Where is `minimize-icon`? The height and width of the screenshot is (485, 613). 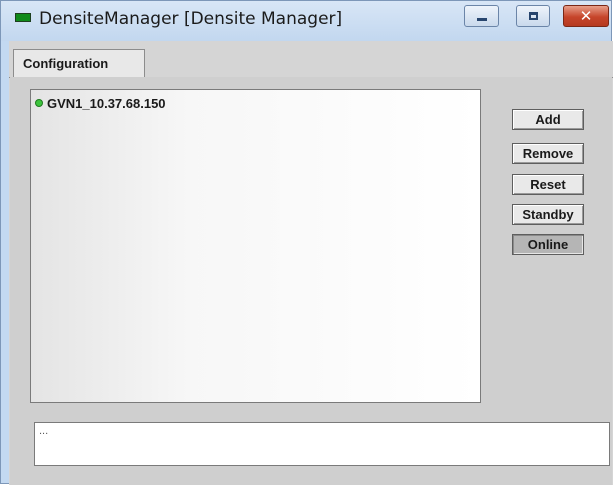
minimize-icon is located at coordinates (481, 19).